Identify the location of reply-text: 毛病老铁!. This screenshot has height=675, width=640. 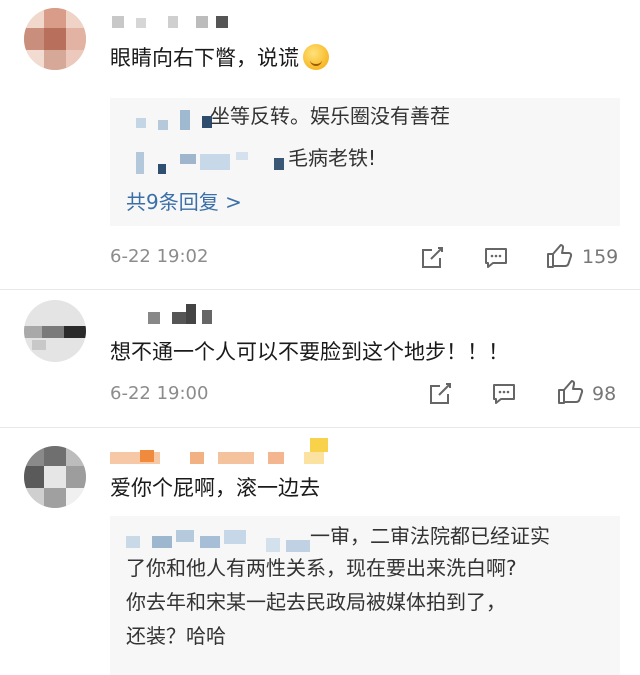
(332, 158).